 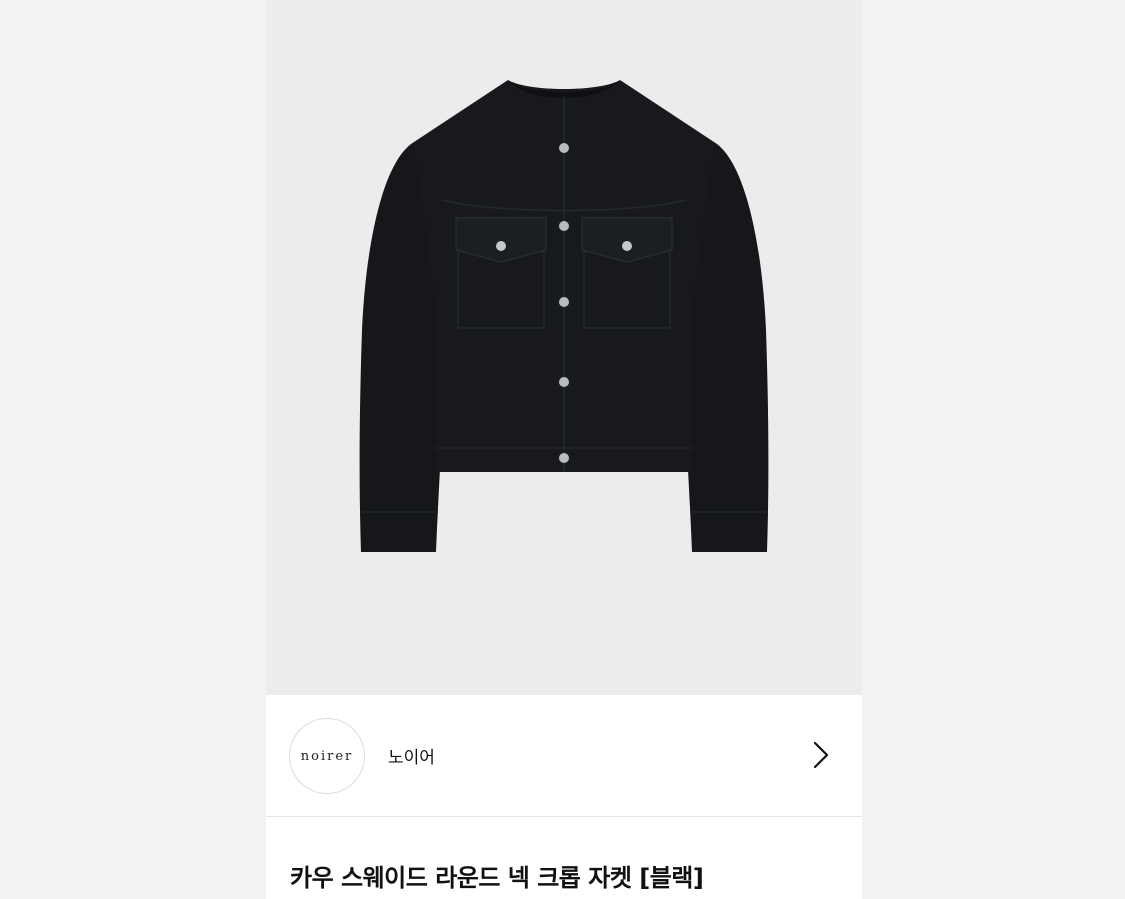 I want to click on brand-logo-text: noirer, so click(x=327, y=756).